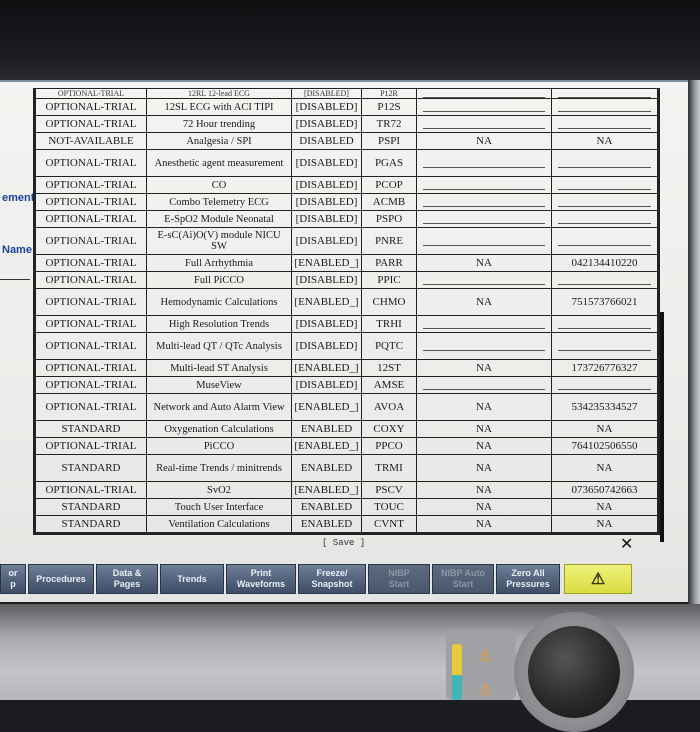  I want to click on option-code: PPIC, so click(389, 280).